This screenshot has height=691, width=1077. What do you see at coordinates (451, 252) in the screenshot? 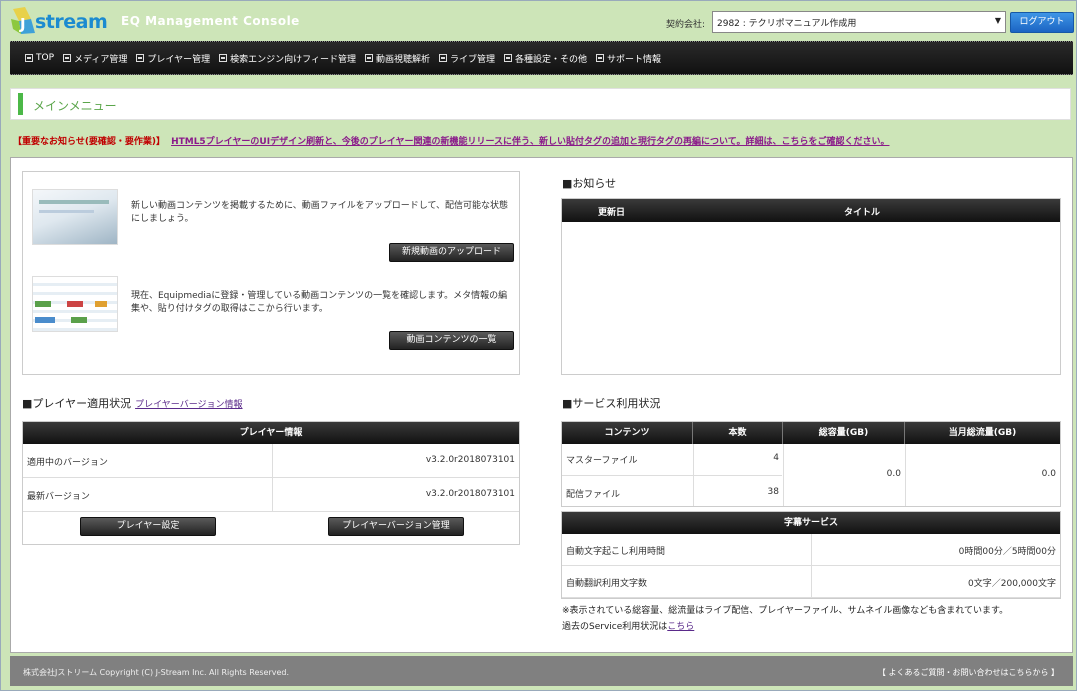
I see `upload-video-button: 新規動画のアップロード` at bounding box center [451, 252].